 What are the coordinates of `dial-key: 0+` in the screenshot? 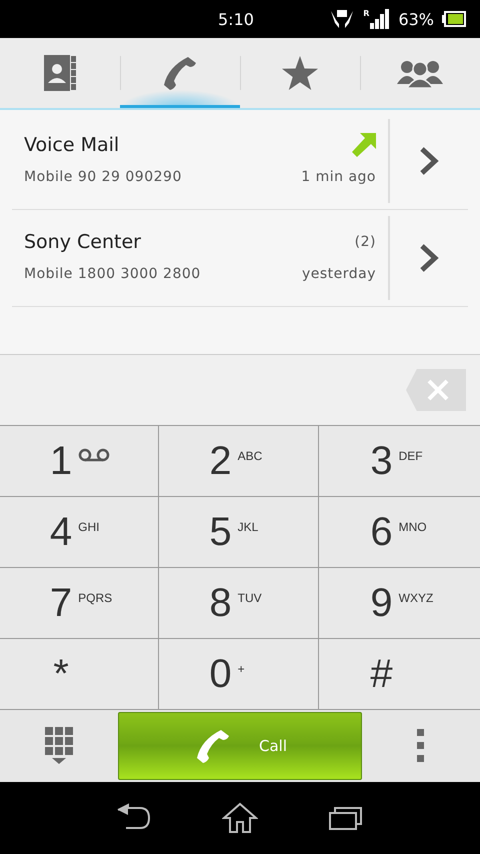 It's located at (239, 674).